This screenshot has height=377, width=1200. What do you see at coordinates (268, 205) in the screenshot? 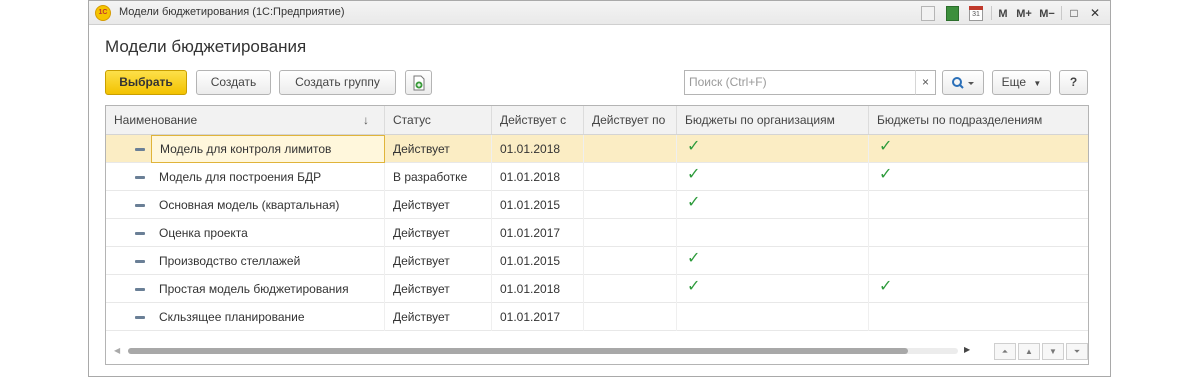
I see `cell-name: Основная модель (квартальная)` at bounding box center [268, 205].